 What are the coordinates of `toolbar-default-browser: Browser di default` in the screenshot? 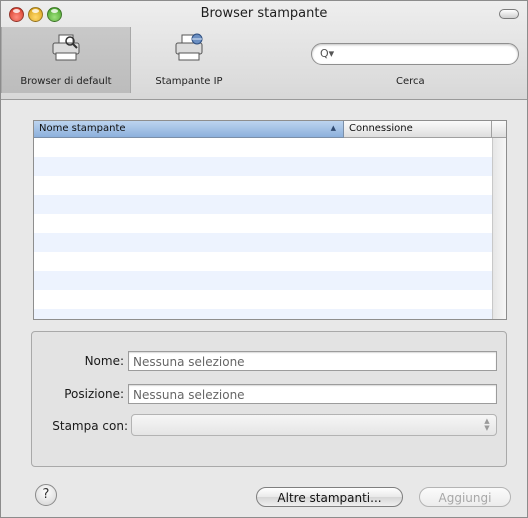 It's located at (66, 60).